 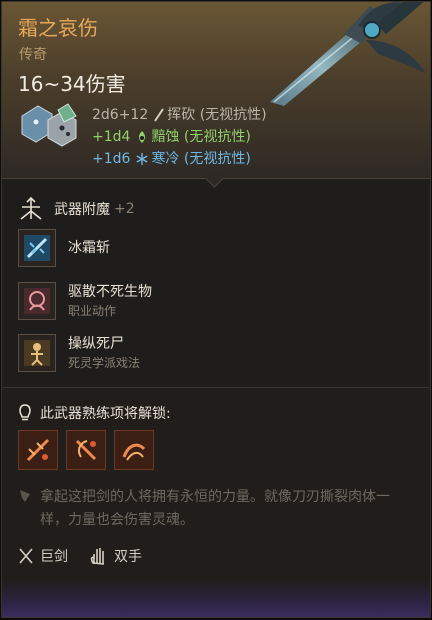 What do you see at coordinates (37, 353) in the screenshot?
I see `animate-dead-icon` at bounding box center [37, 353].